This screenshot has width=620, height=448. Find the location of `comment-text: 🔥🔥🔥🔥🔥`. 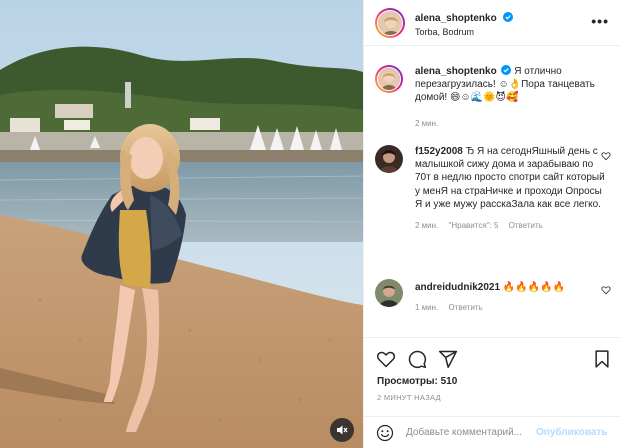

comment-text: 🔥🔥🔥🔥🔥 is located at coordinates (534, 287).